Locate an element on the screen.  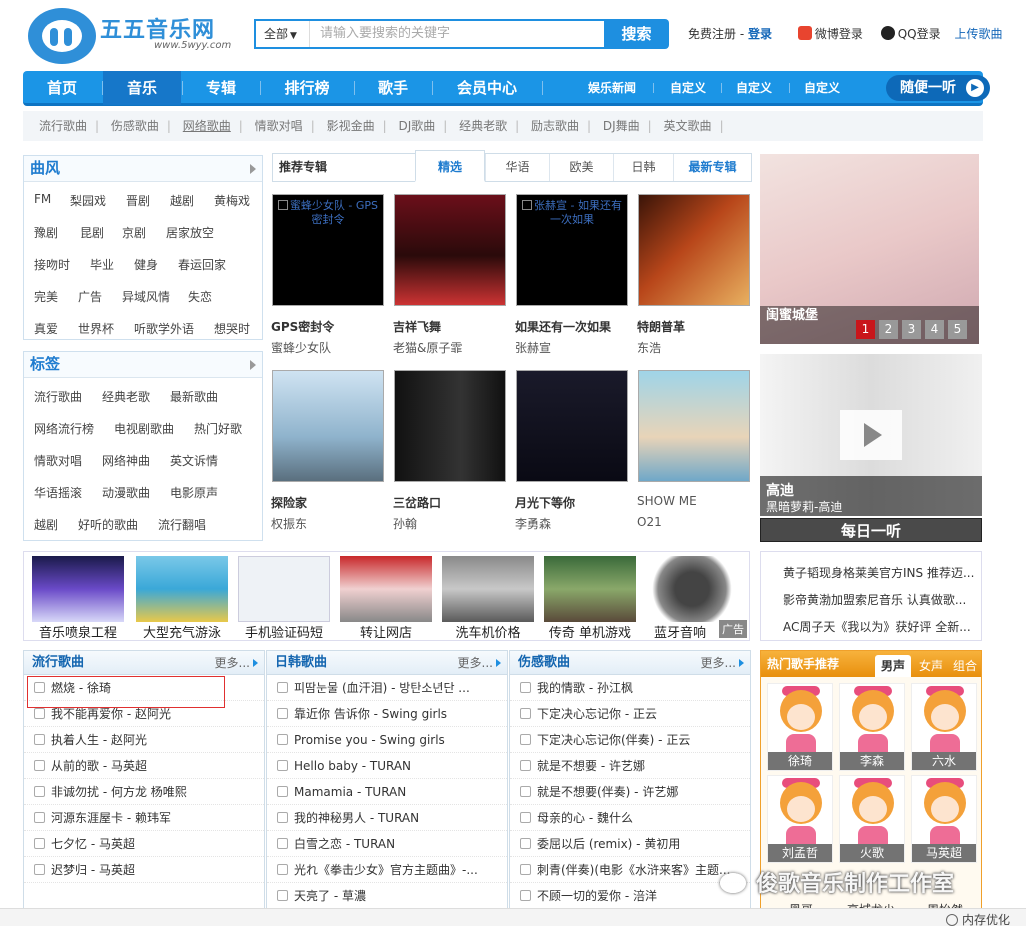
song-row: 天亮了 - 草濃 is located at coordinates (387, 896).